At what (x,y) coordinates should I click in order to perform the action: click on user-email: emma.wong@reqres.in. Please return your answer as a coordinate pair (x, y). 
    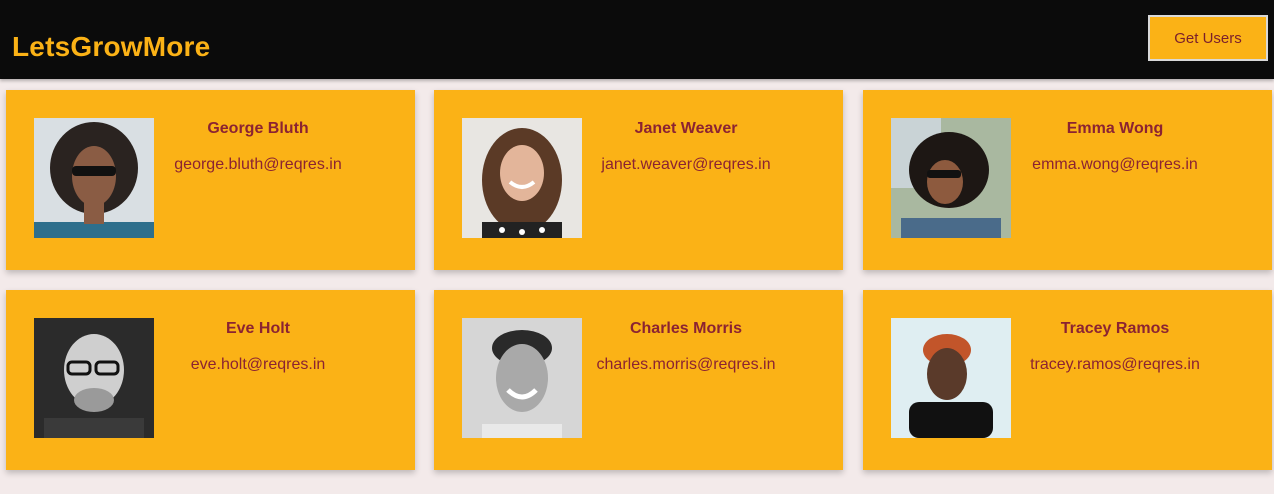
    Looking at the image, I should click on (1115, 164).